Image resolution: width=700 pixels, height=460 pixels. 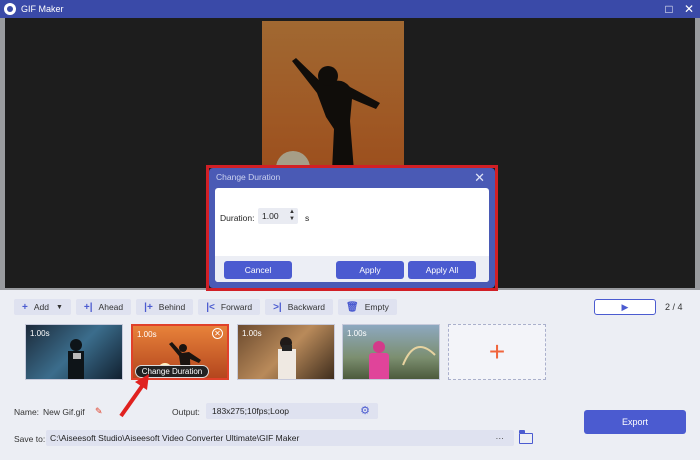 I want to click on insert-ahead-icon: +|, so click(x=88, y=307).